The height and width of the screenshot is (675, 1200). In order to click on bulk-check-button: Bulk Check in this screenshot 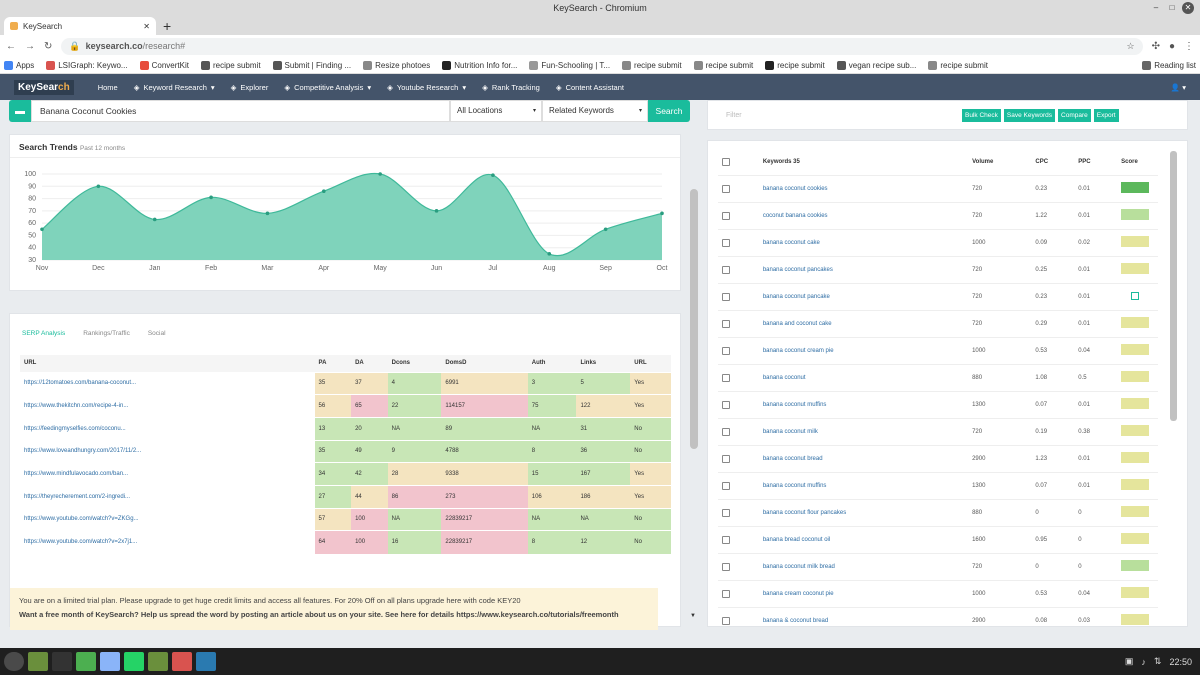, I will do `click(981, 115)`.